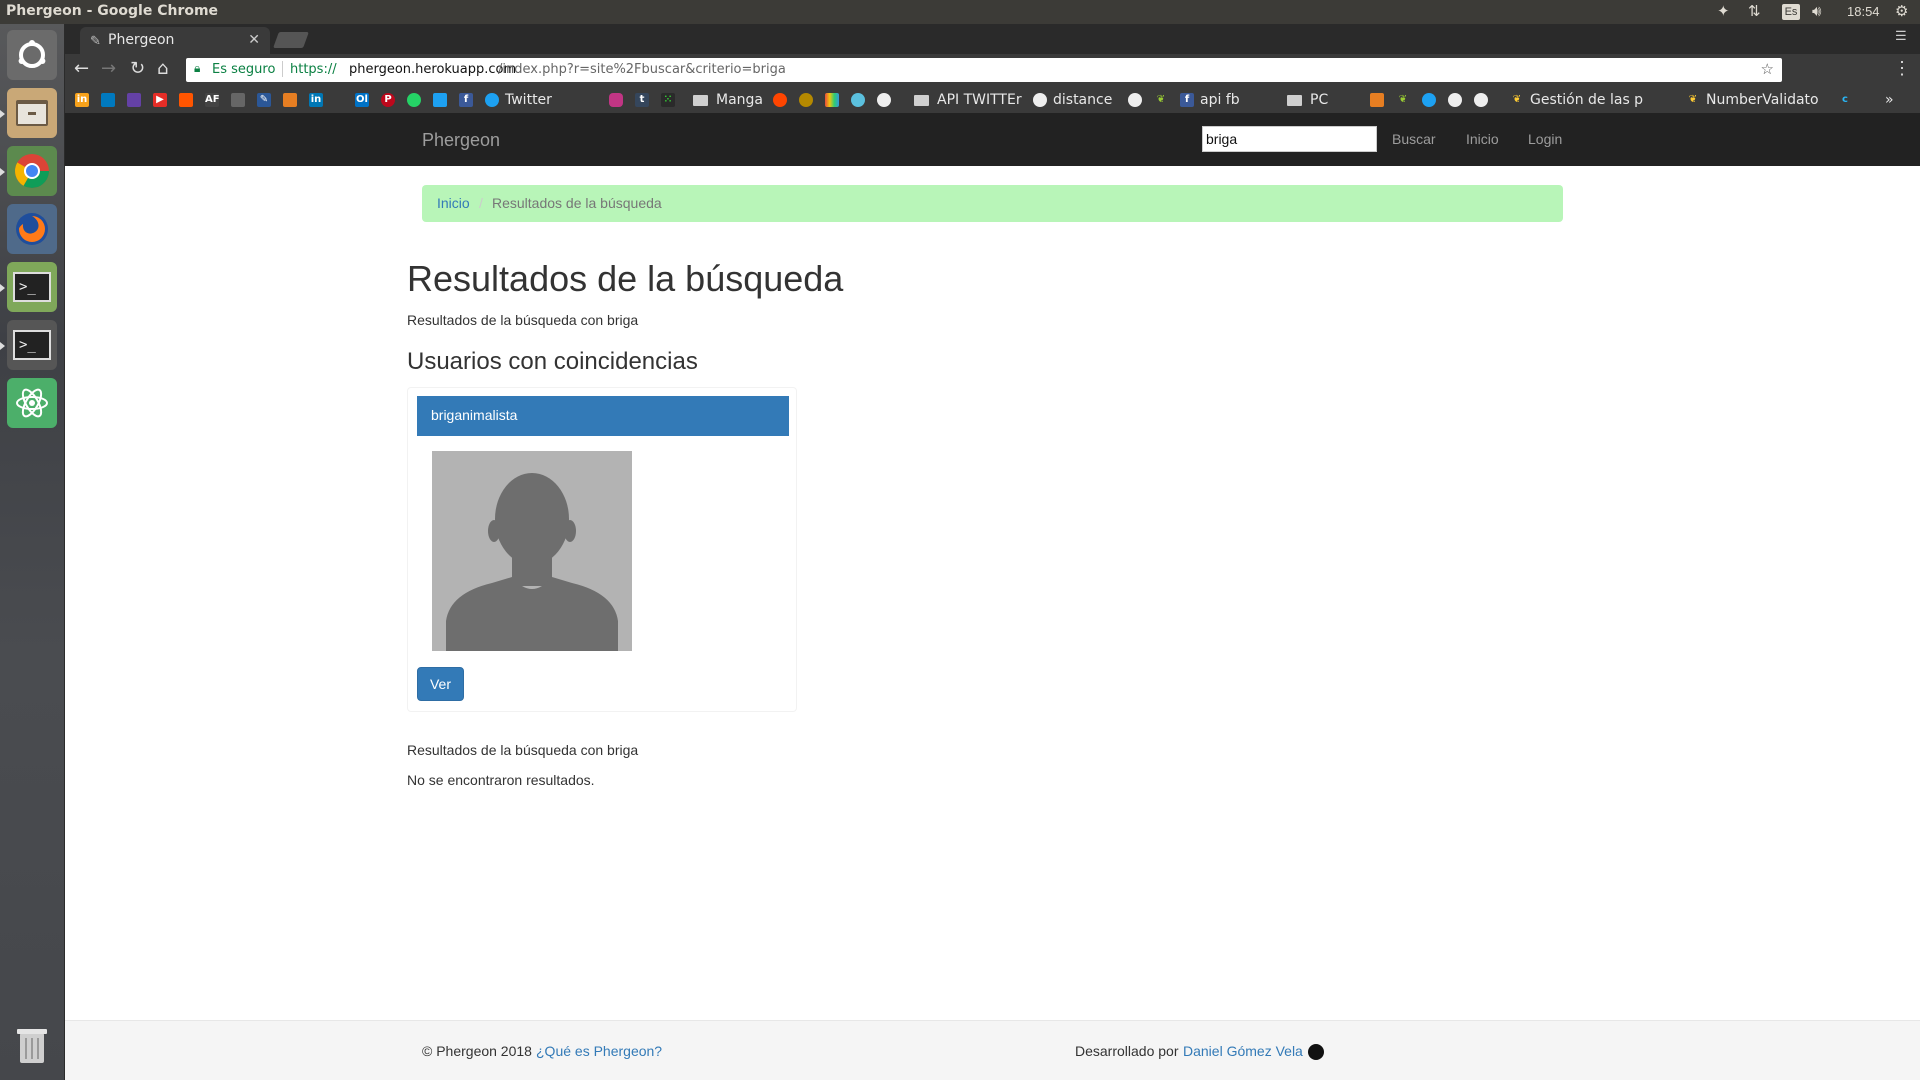 This screenshot has height=1080, width=1920. I want to click on bookmark-twitch, so click(137, 100).